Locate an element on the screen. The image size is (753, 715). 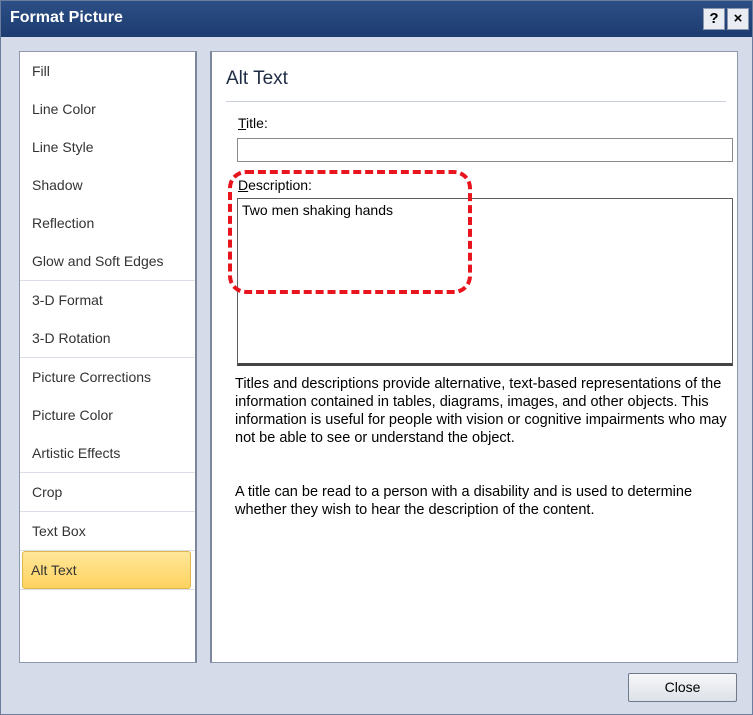
sidebar-group: Crop is located at coordinates (107, 492).